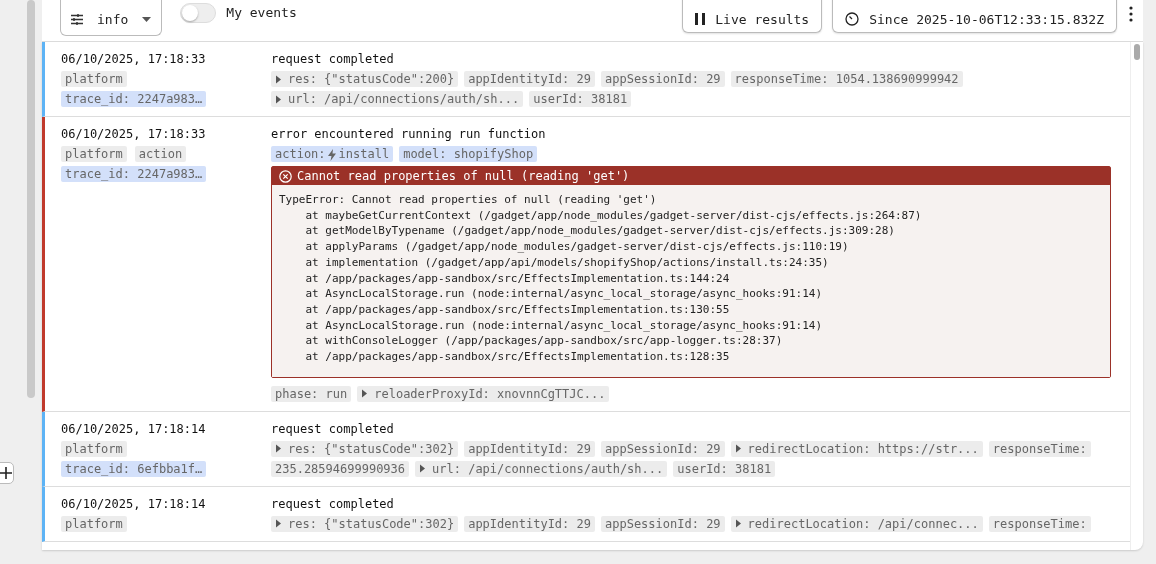 This screenshot has height=564, width=1156. What do you see at coordinates (613, 215) in the screenshot?
I see `stack-trace-line: at maybeGetCurrentContext (/gadget/app/node_modules/gadget-server/dist-cjs/effects.js:264:87)` at bounding box center [613, 215].